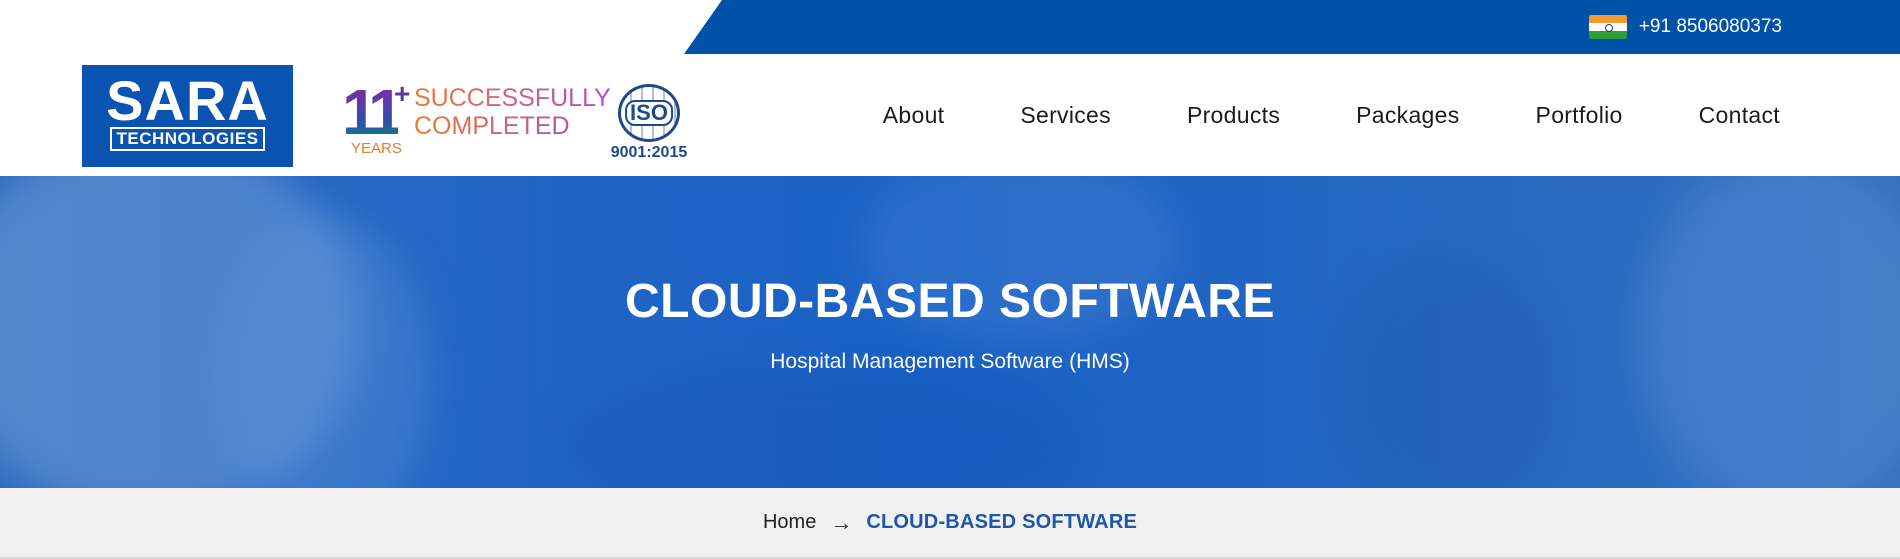 The width and height of the screenshot is (1900, 559). I want to click on nav-about: About, so click(914, 115).